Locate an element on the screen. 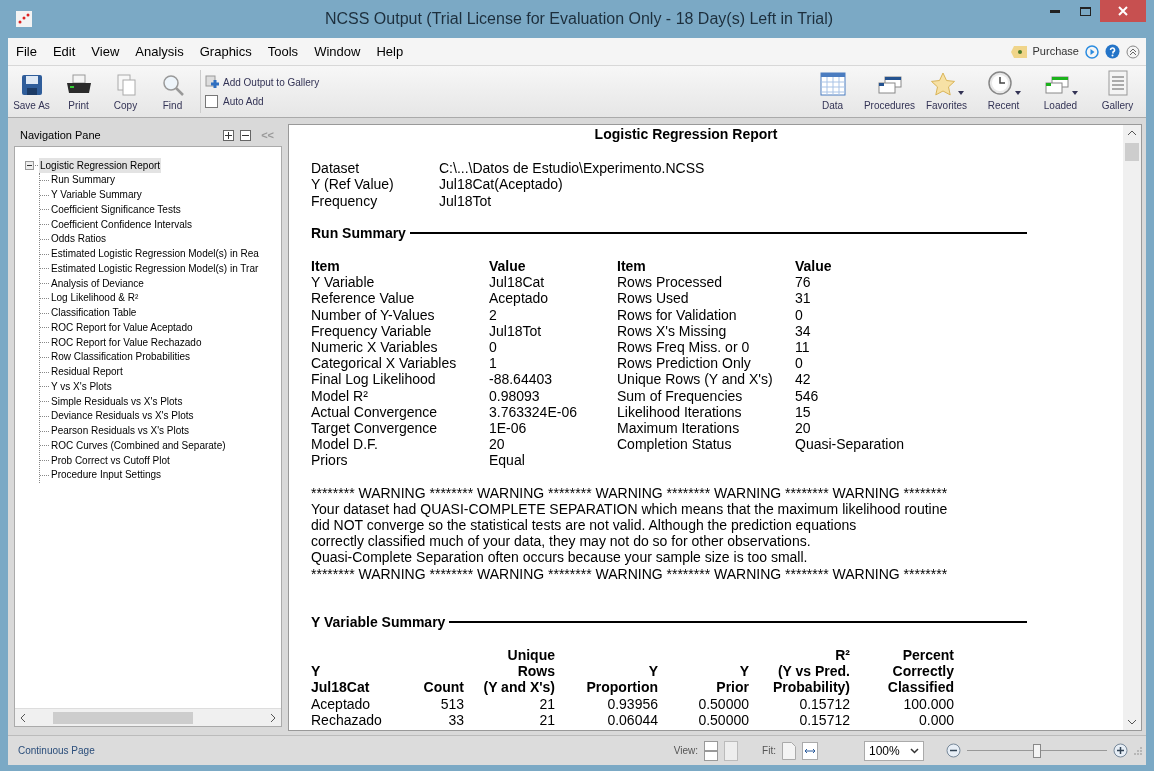 The width and height of the screenshot is (1154, 771). maximize-icon is located at coordinates (1085, 11).